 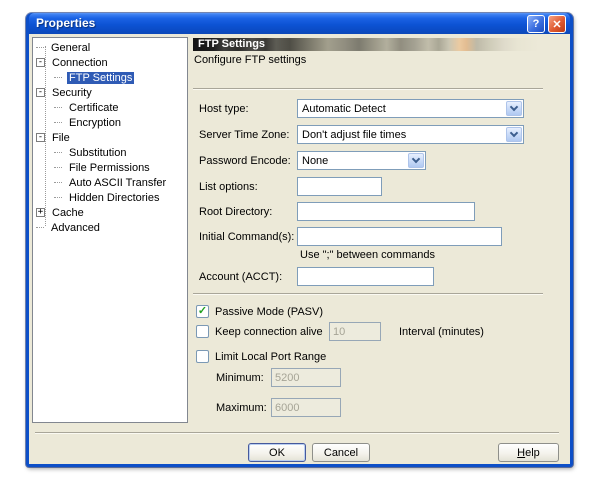 What do you see at coordinates (536, 24) in the screenshot?
I see `help-icon: ?` at bounding box center [536, 24].